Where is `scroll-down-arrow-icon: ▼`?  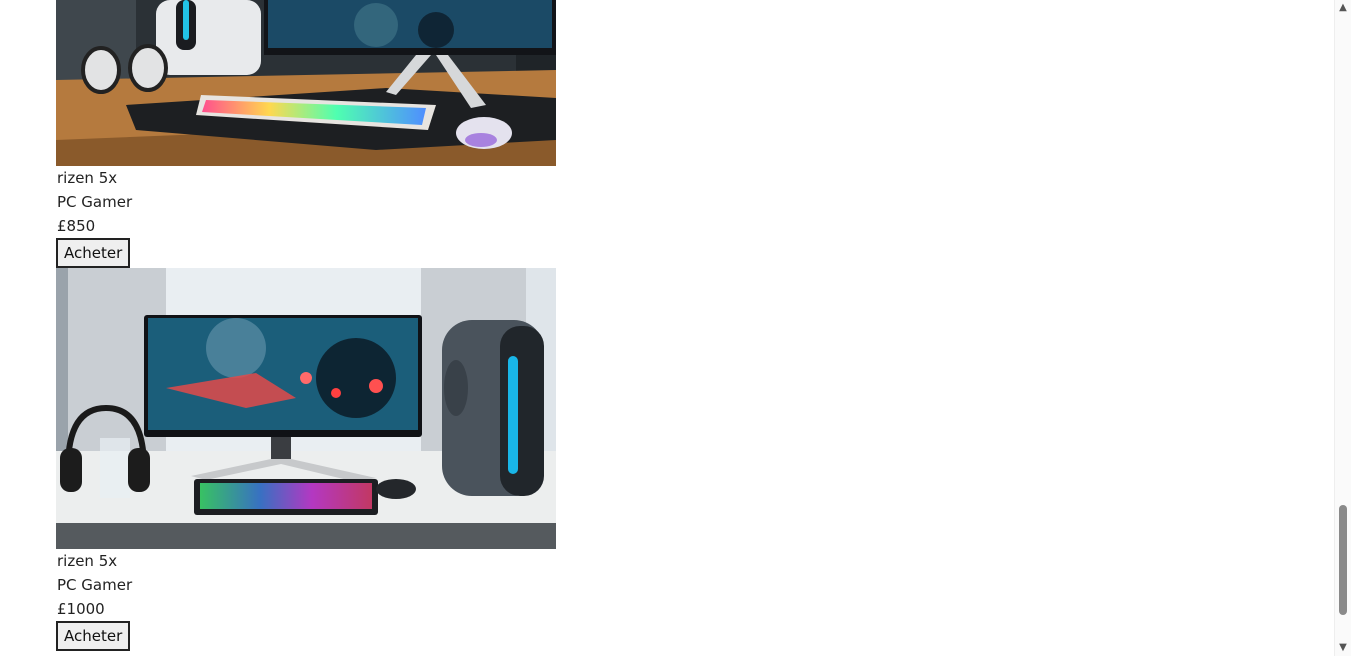
scroll-down-arrow-icon: ▼ is located at coordinates (1343, 648).